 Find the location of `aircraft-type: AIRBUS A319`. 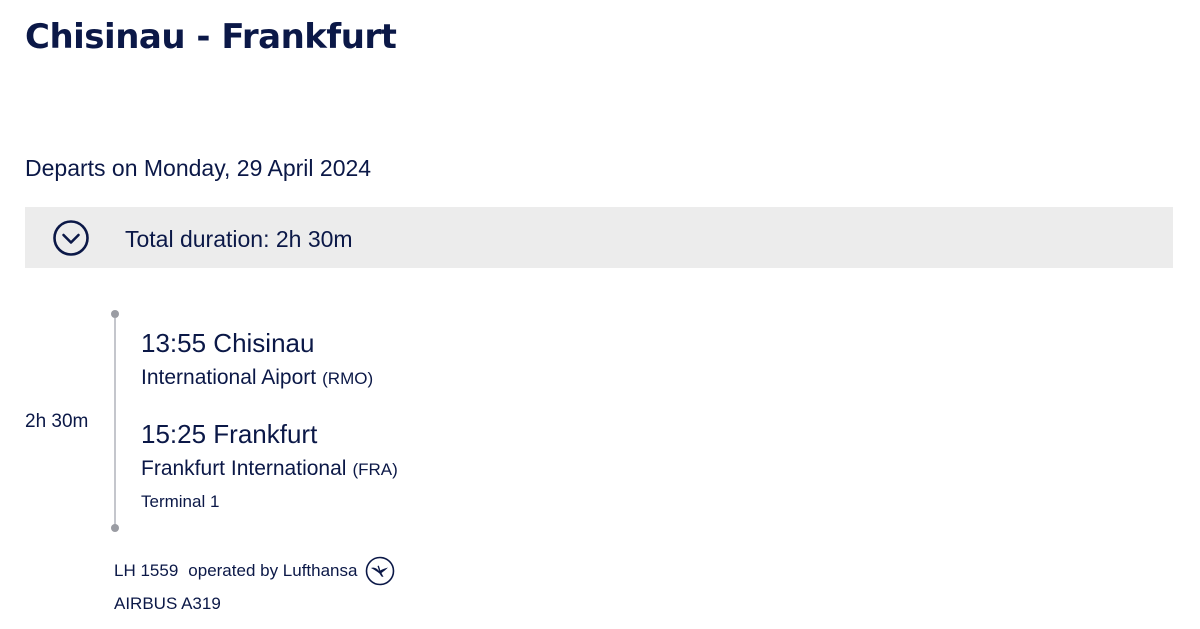

aircraft-type: AIRBUS A319 is located at coordinates (167, 603).